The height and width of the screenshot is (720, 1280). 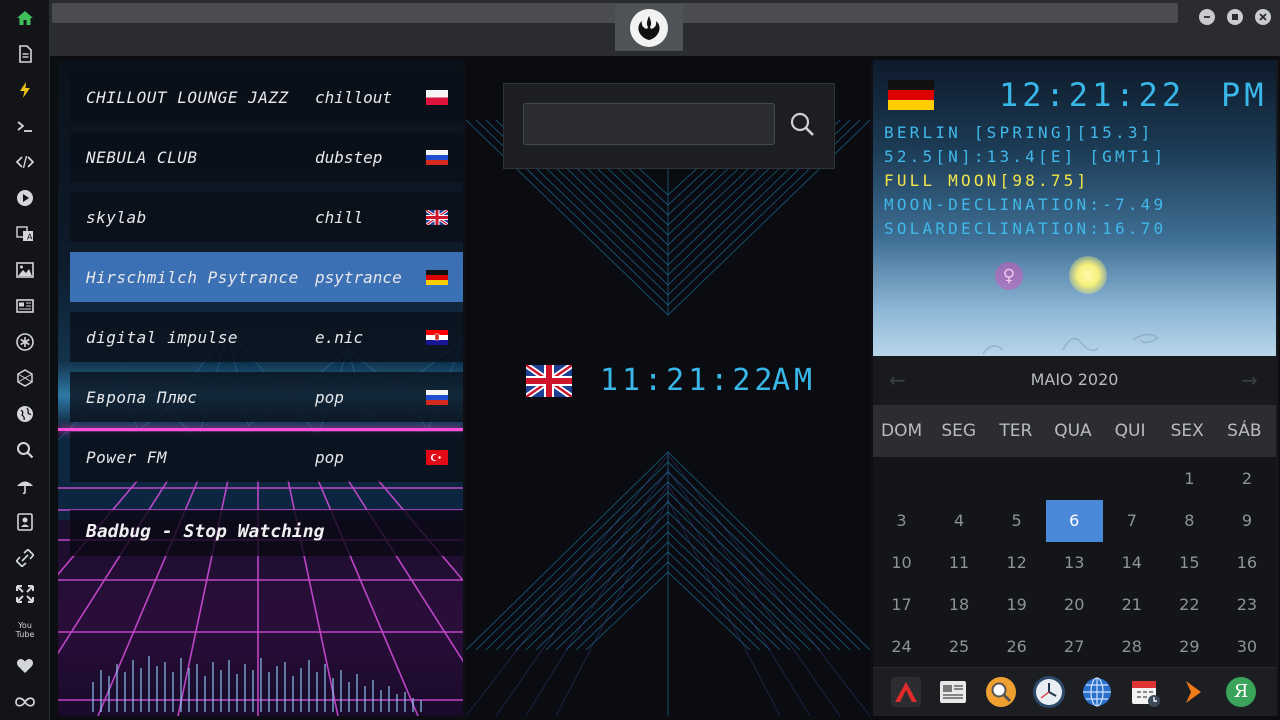 What do you see at coordinates (25, 630) in the screenshot?
I see `youtube-icon: You Tube` at bounding box center [25, 630].